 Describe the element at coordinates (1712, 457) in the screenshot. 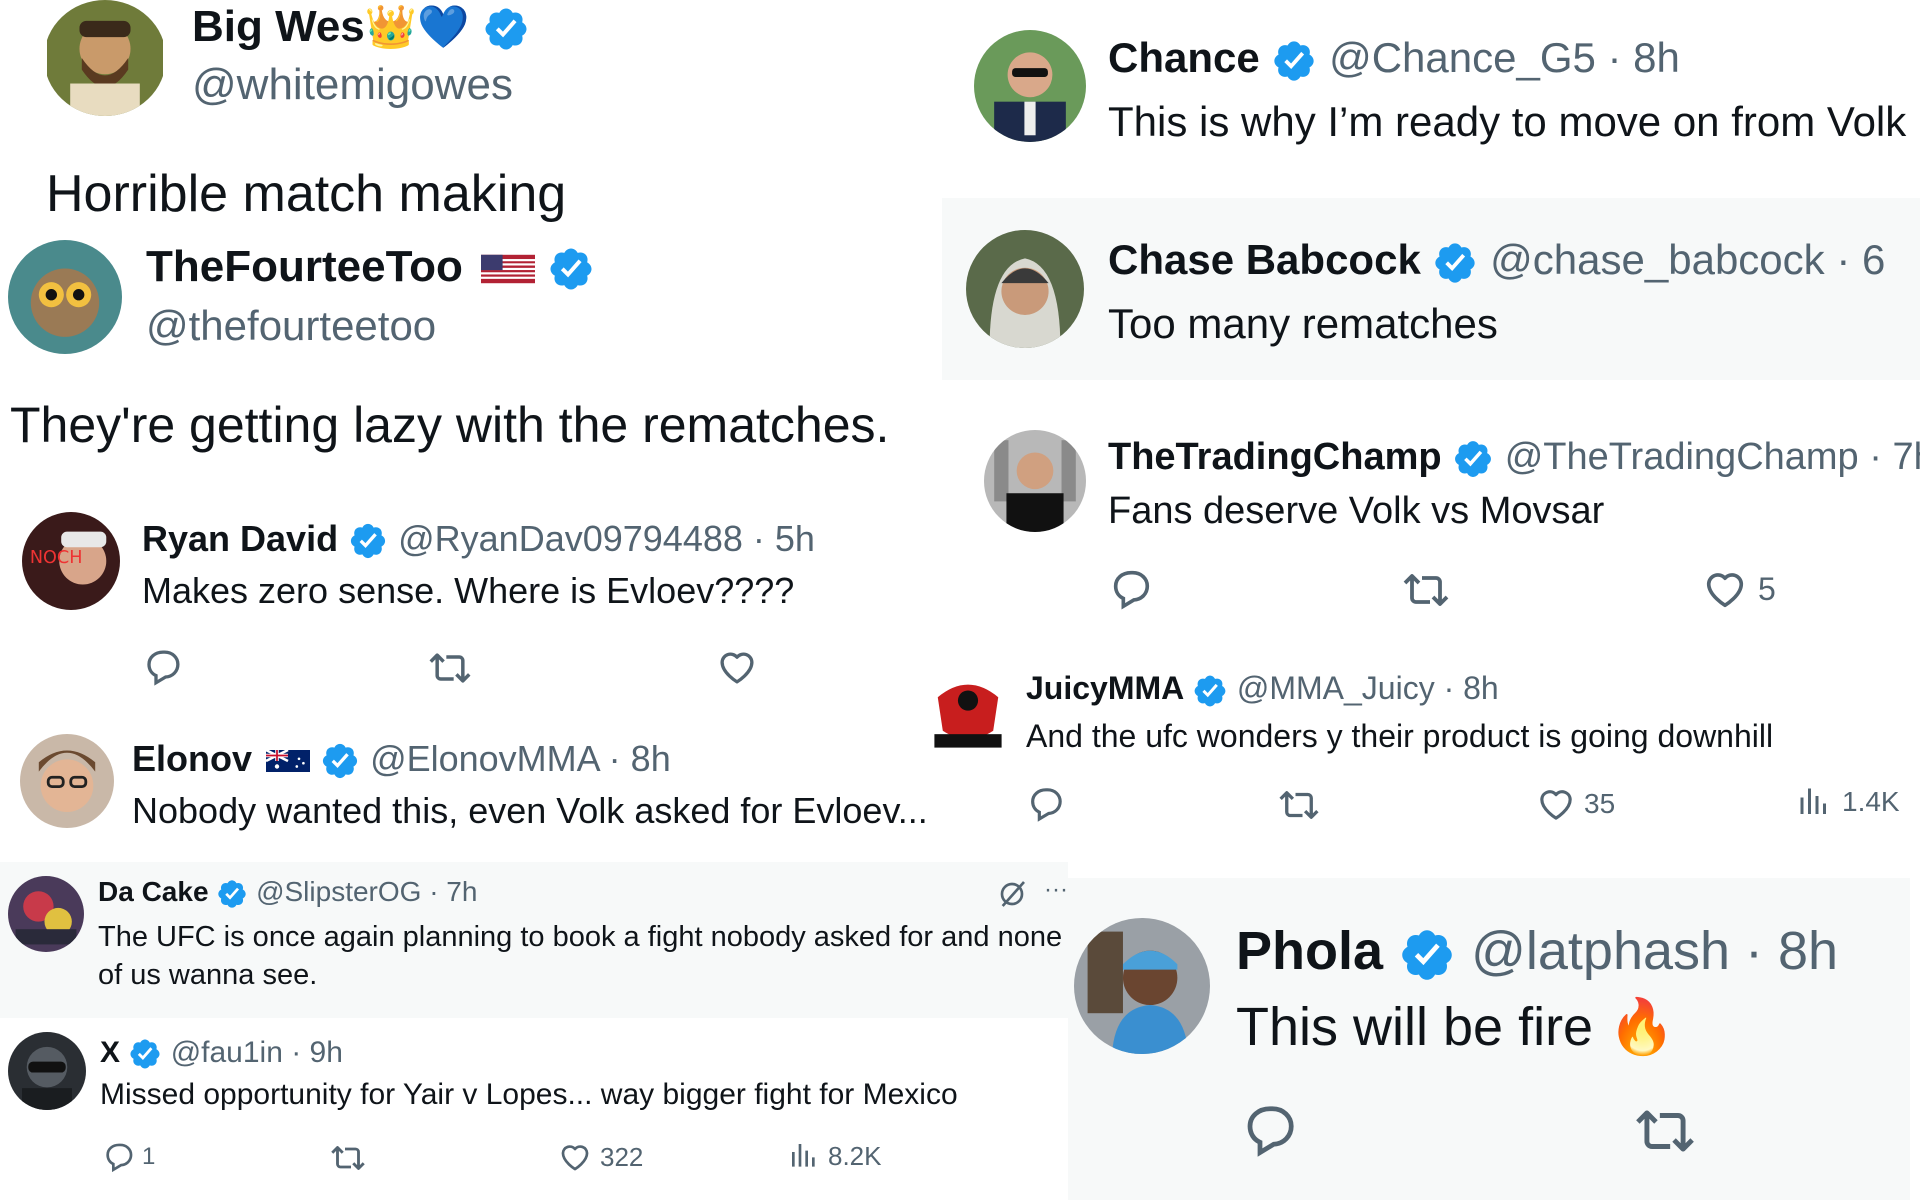

I see `author-handle: @TheTradingChamp · 7h` at that location.